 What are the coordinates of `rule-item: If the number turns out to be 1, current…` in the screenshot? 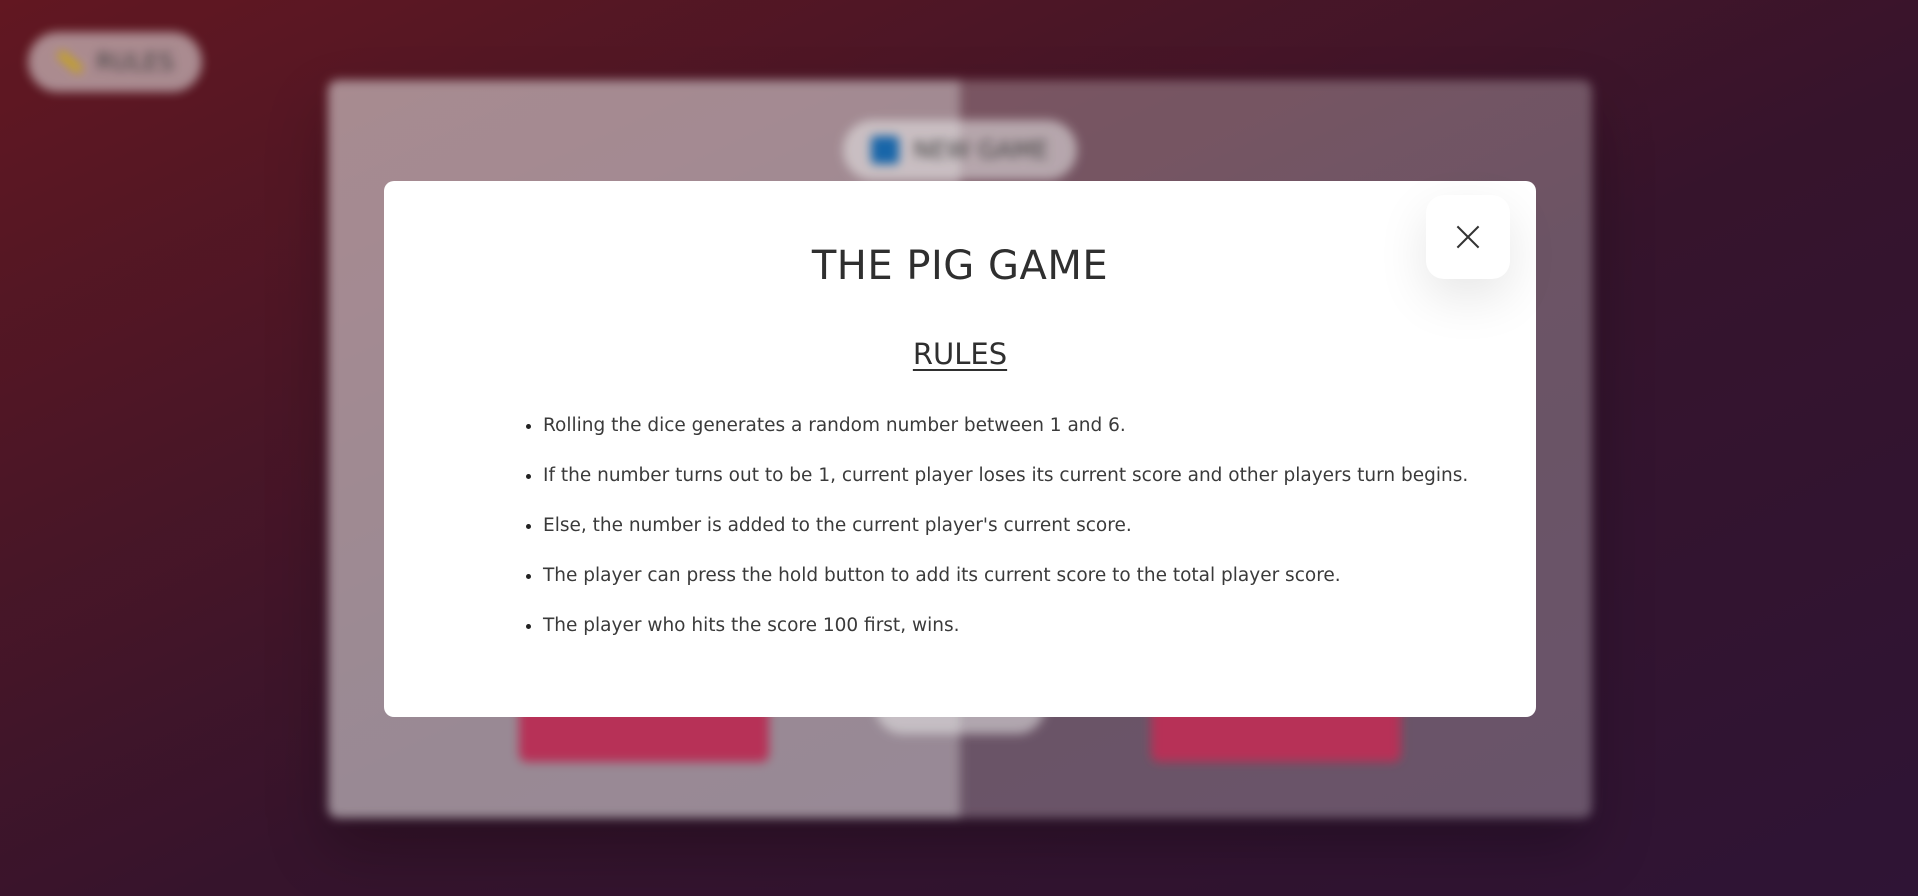 It's located at (1005, 476).